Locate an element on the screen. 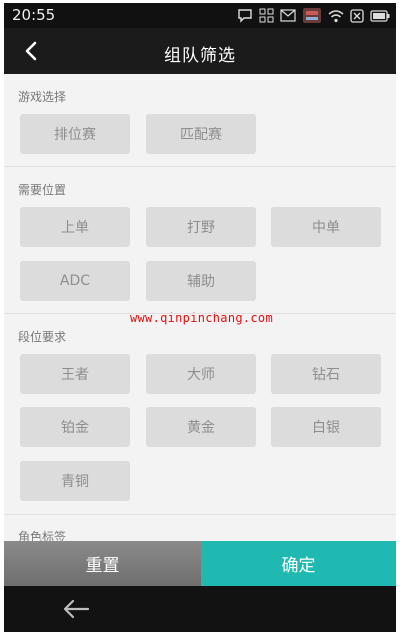 Image resolution: width=400 pixels, height=635 pixels. option-adc: ADC is located at coordinates (75, 281).